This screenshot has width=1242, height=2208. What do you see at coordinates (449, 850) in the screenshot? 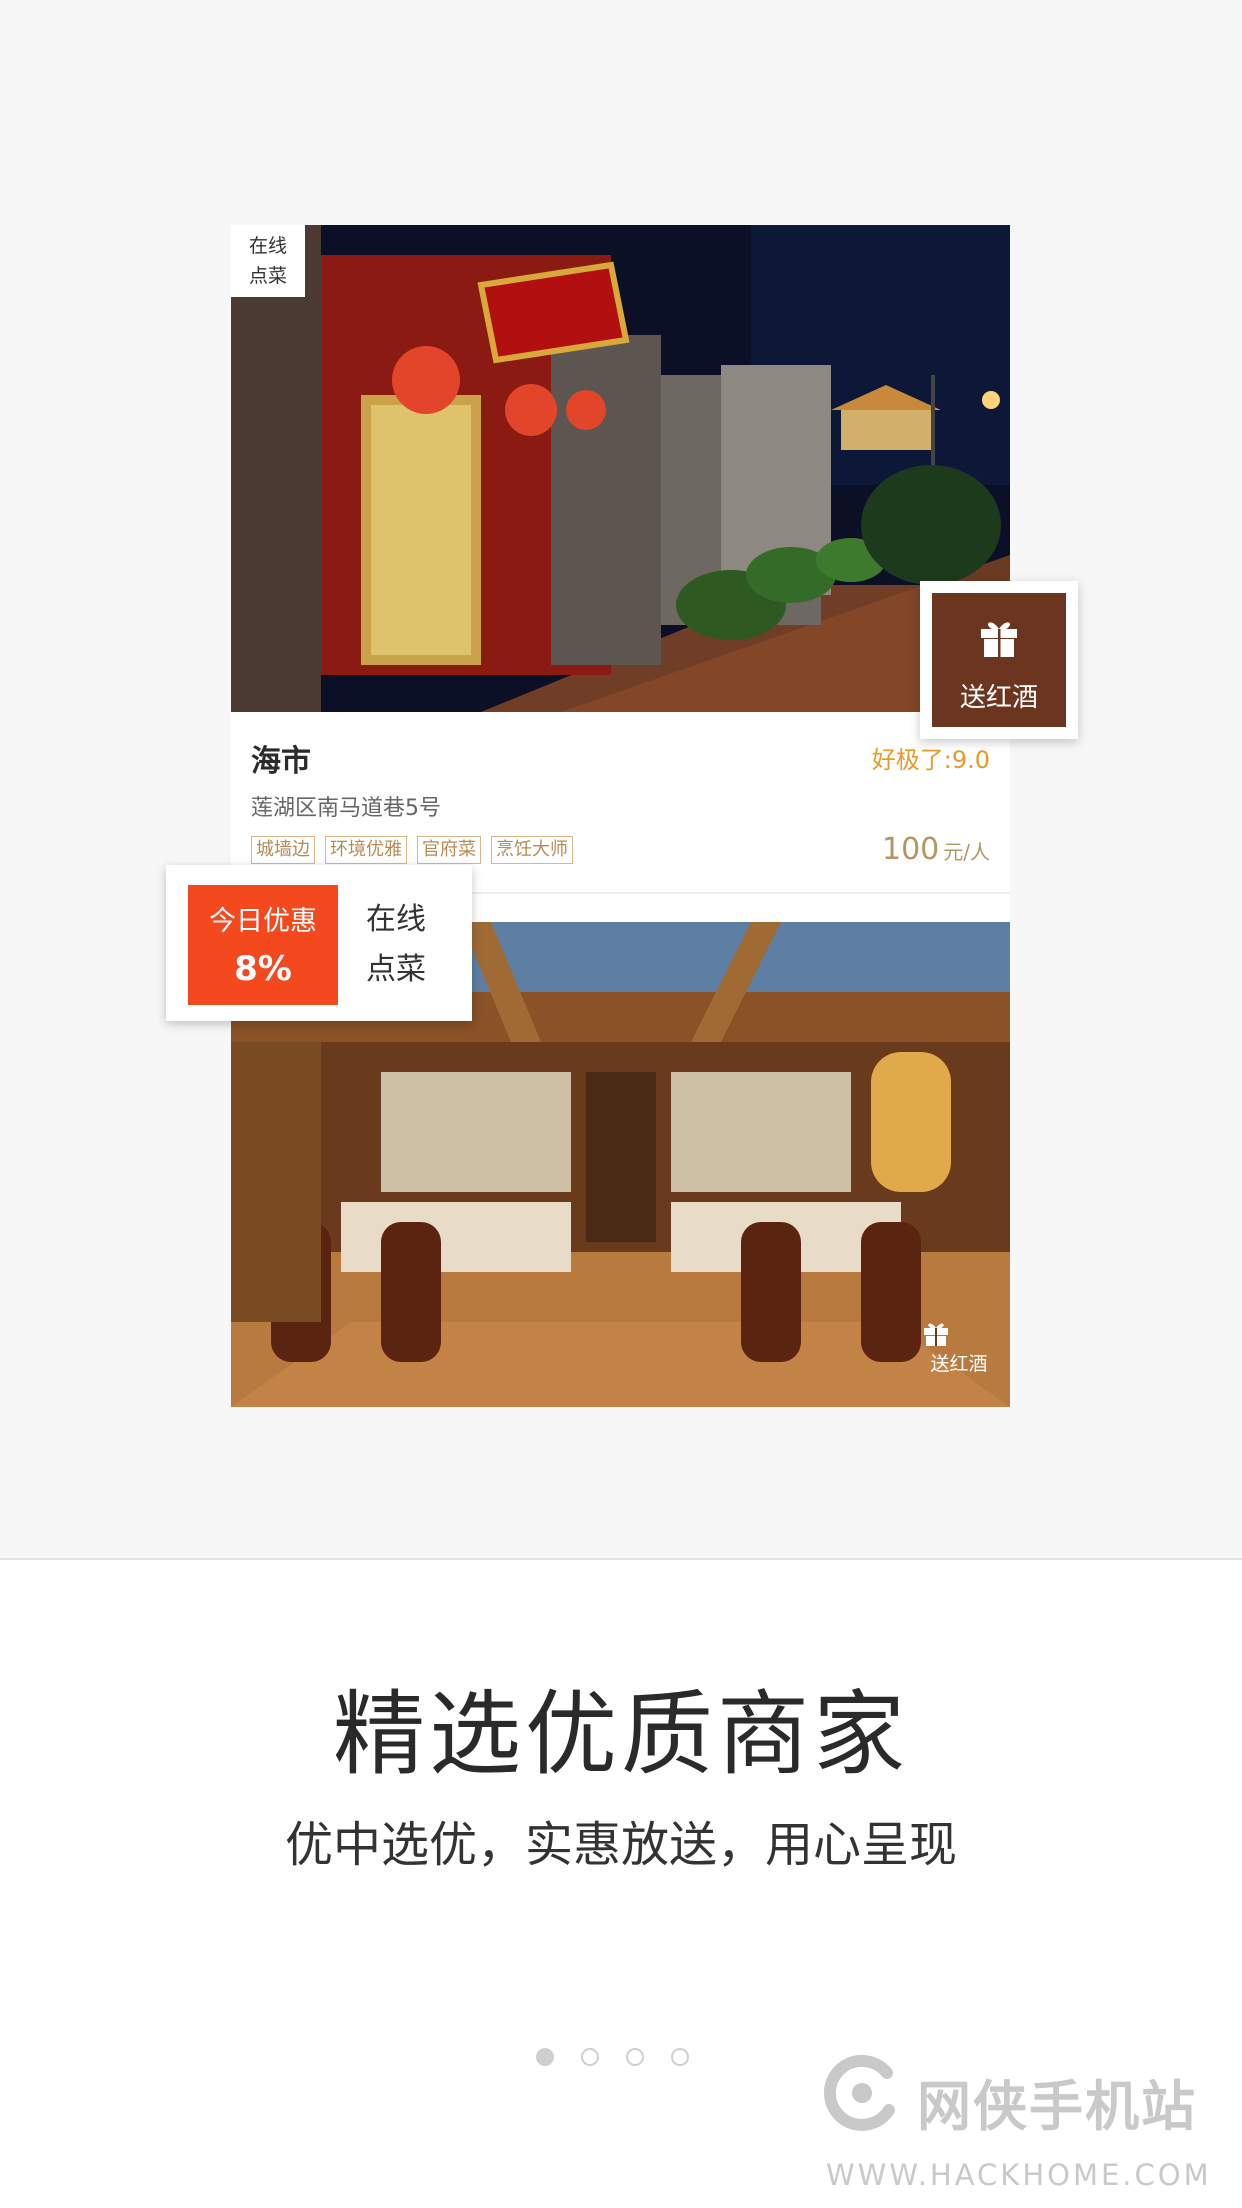
I see `tag-item: 官府菜` at bounding box center [449, 850].